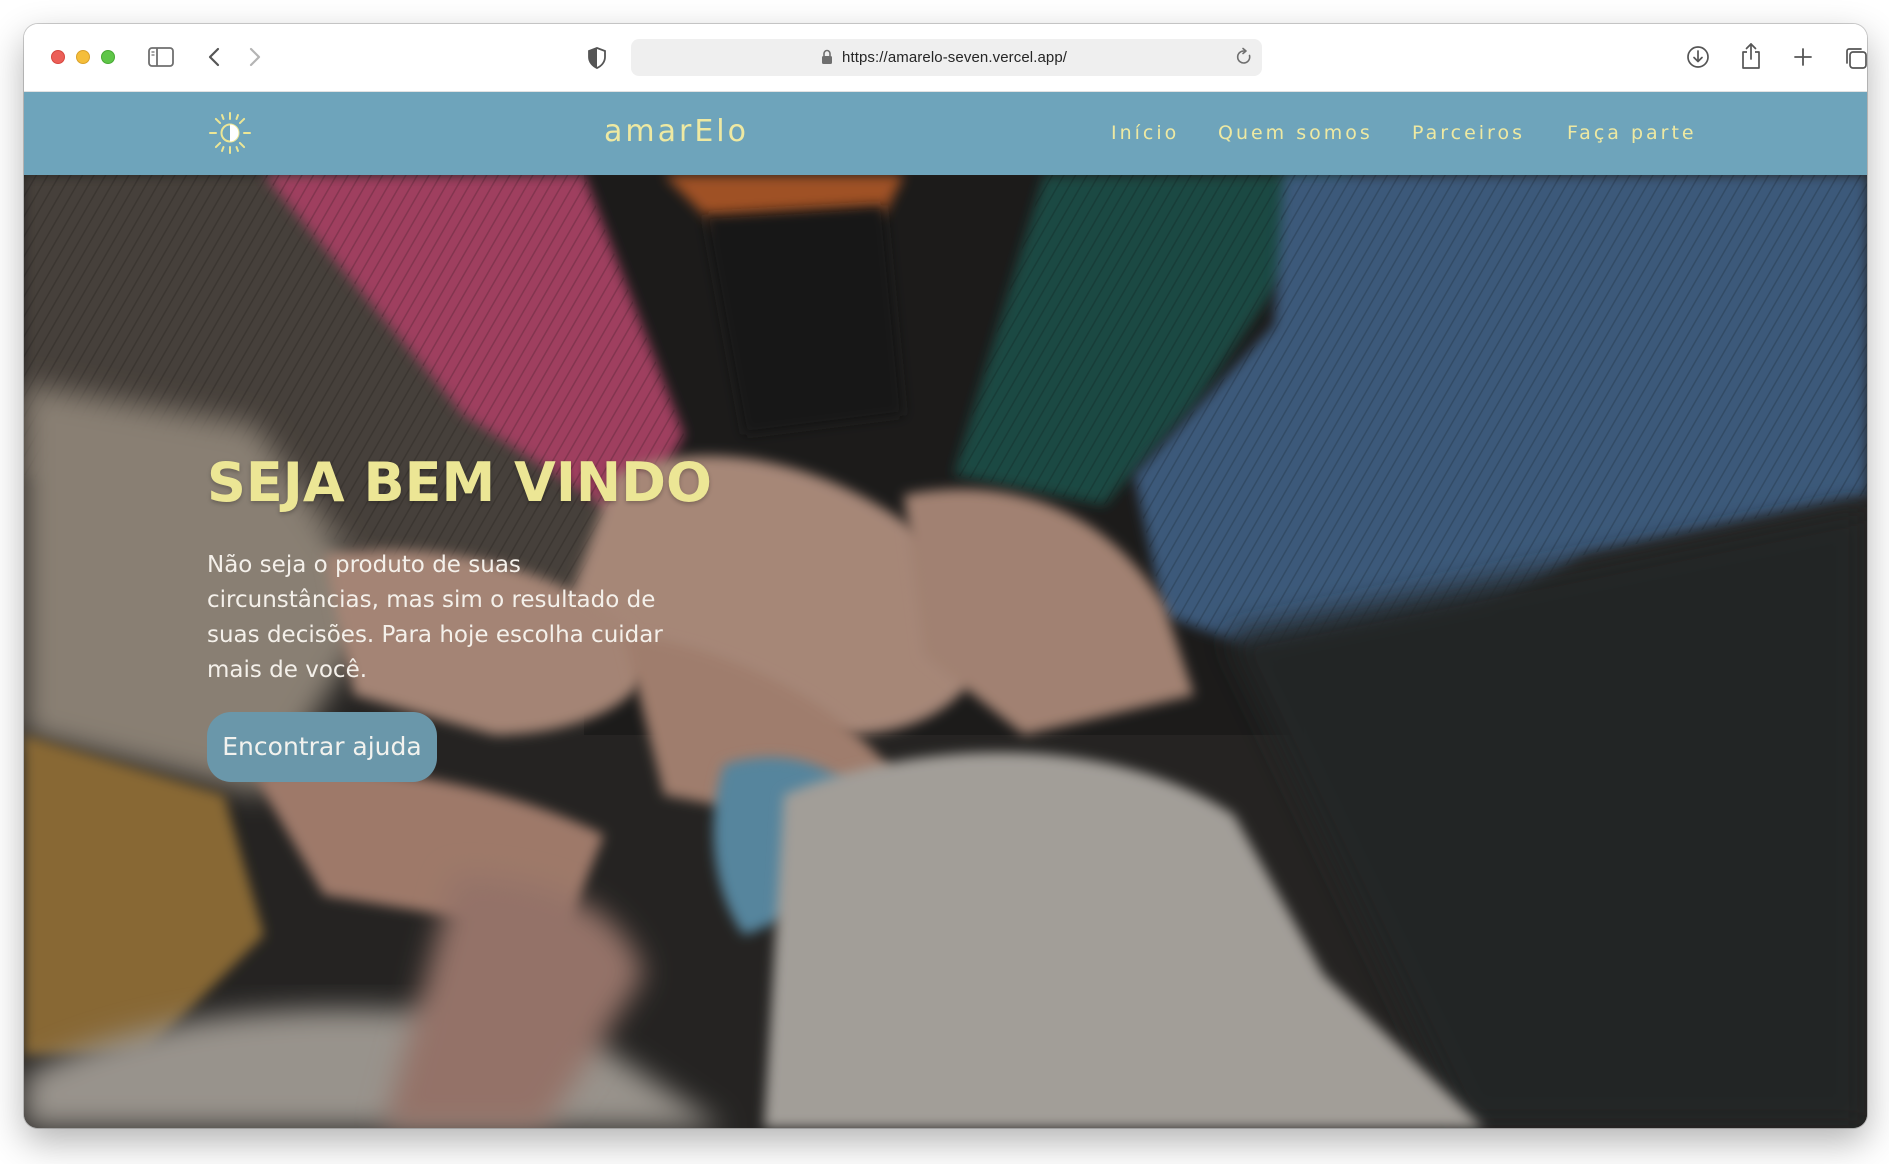  Describe the element at coordinates (676, 131) in the screenshot. I see `site-brand: amarElo` at that location.